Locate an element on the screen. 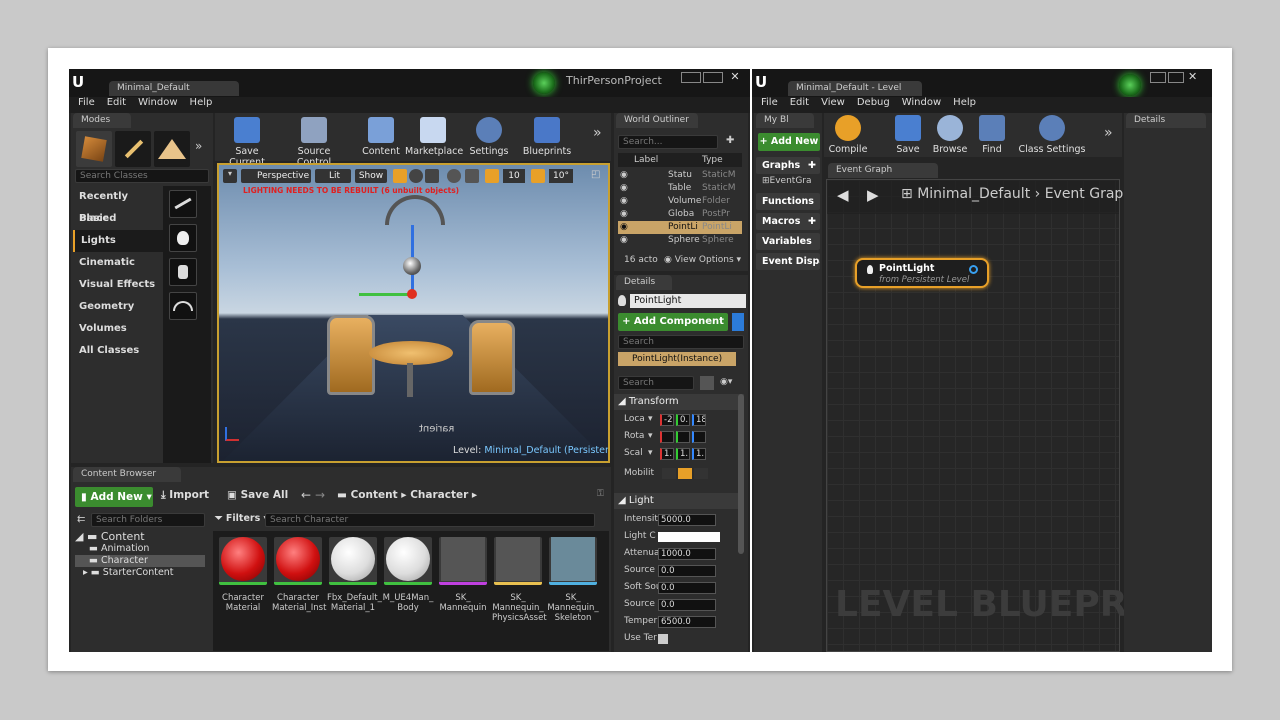 The height and width of the screenshot is (720, 1280). scale-tool-icon is located at coordinates (432, 176).